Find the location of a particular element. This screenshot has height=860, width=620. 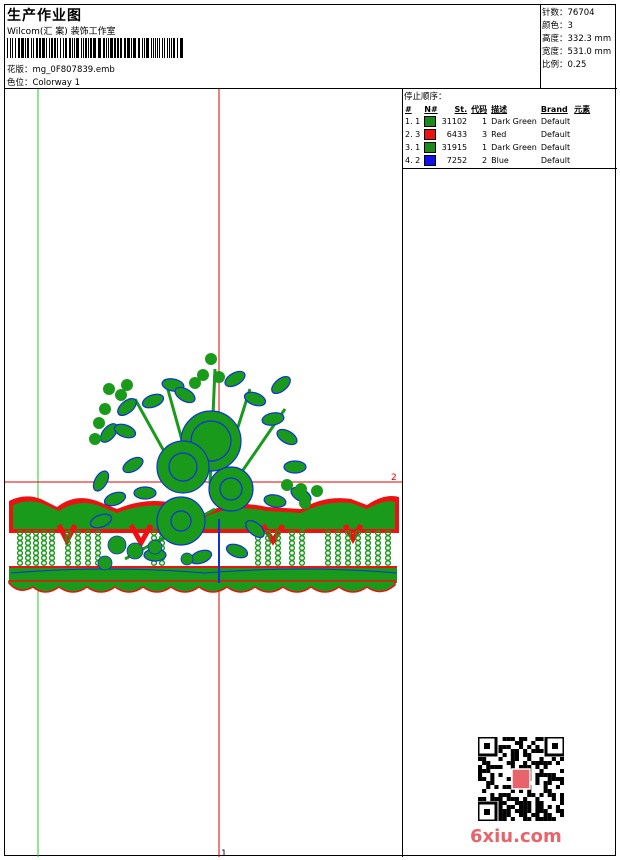

colorway-label: 色位：Colorway 1 is located at coordinates (43, 83).